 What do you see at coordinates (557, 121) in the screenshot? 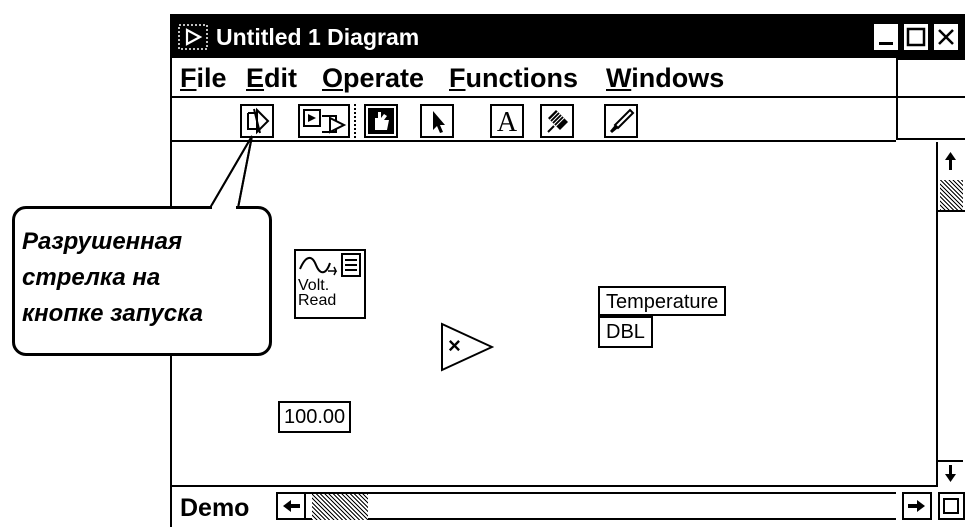
I see `wiring-tool-button` at bounding box center [557, 121].